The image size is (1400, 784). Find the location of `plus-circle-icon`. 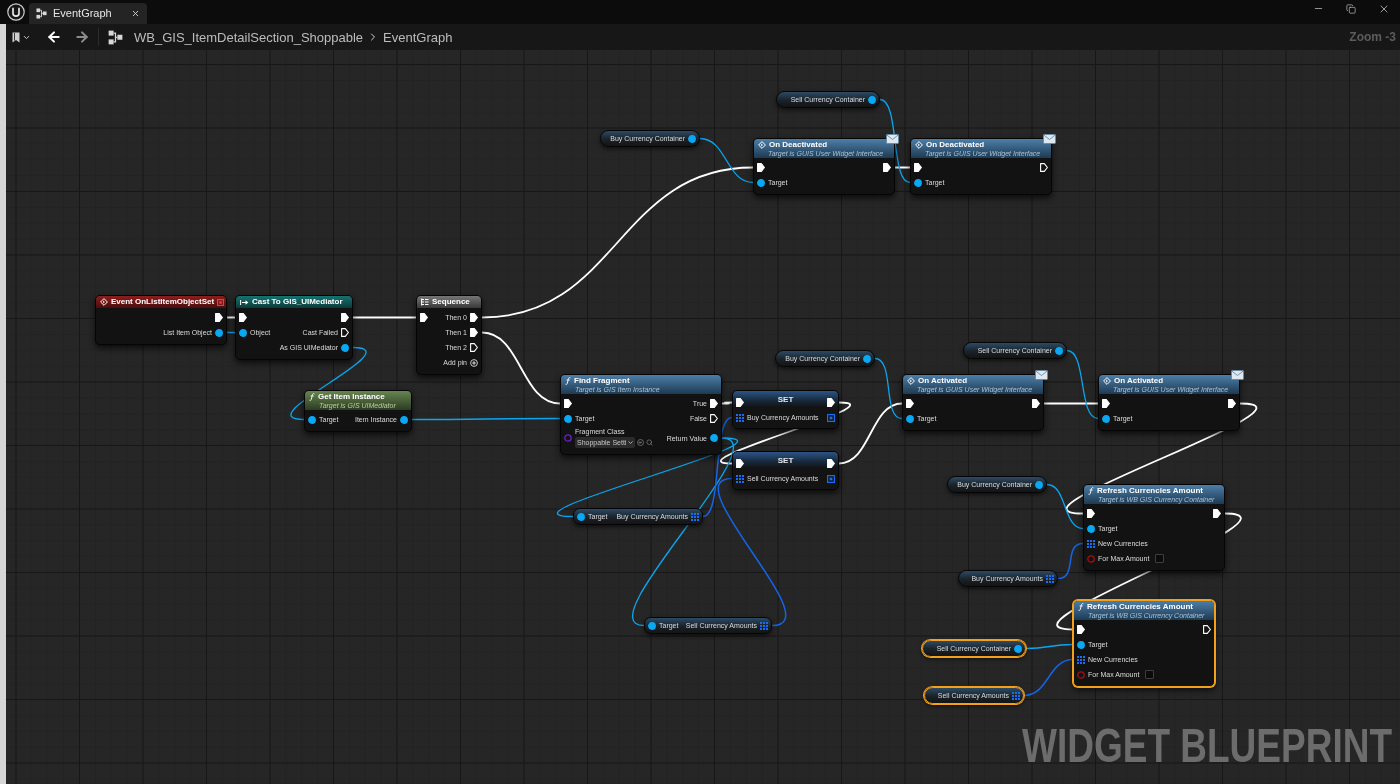

plus-circle-icon is located at coordinates (474, 362).